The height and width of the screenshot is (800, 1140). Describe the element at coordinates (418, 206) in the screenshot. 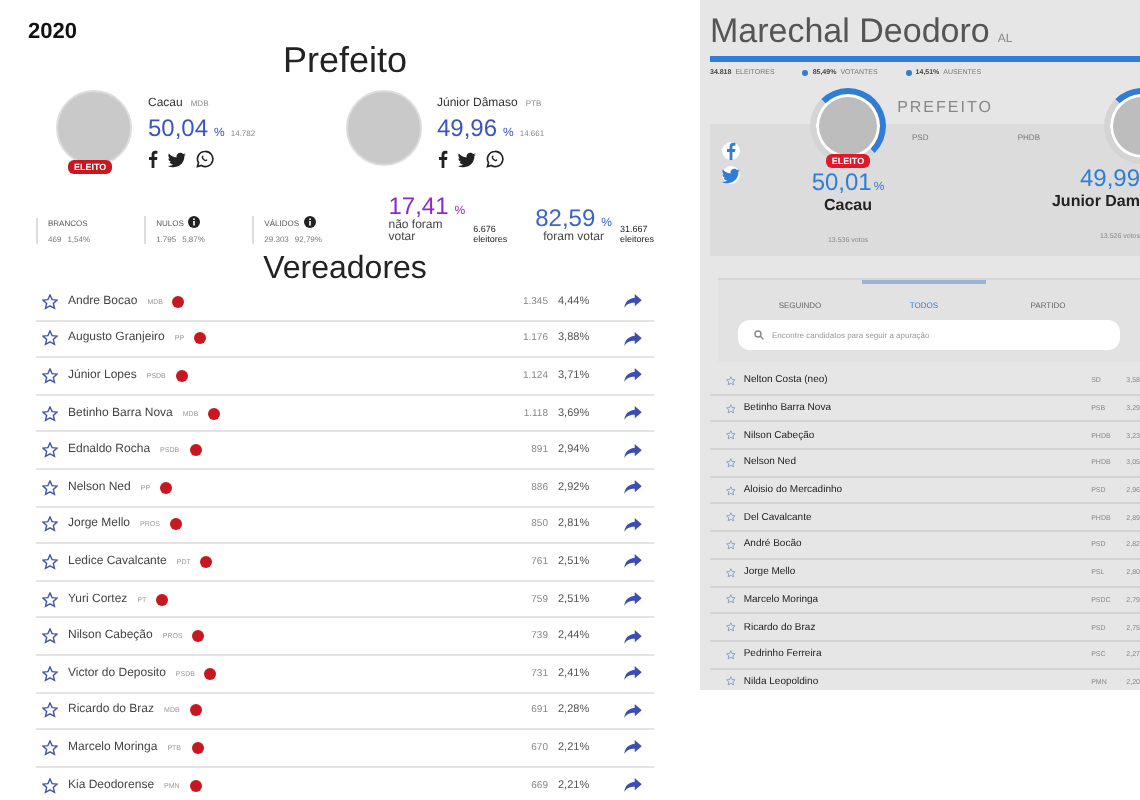

I see `turnout-percent: 17,41` at that location.